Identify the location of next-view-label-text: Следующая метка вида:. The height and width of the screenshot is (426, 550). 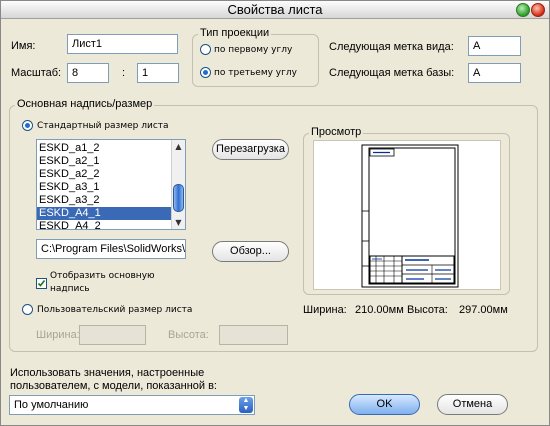
(391, 47).